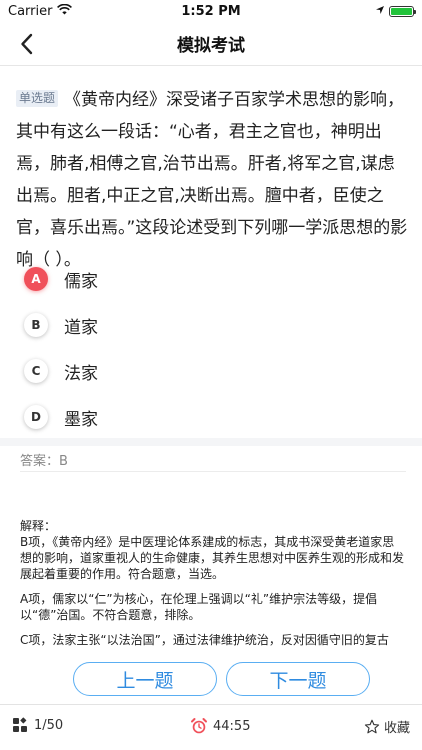 The image size is (422, 750). I want to click on option-letter-badge: A, so click(36, 279).